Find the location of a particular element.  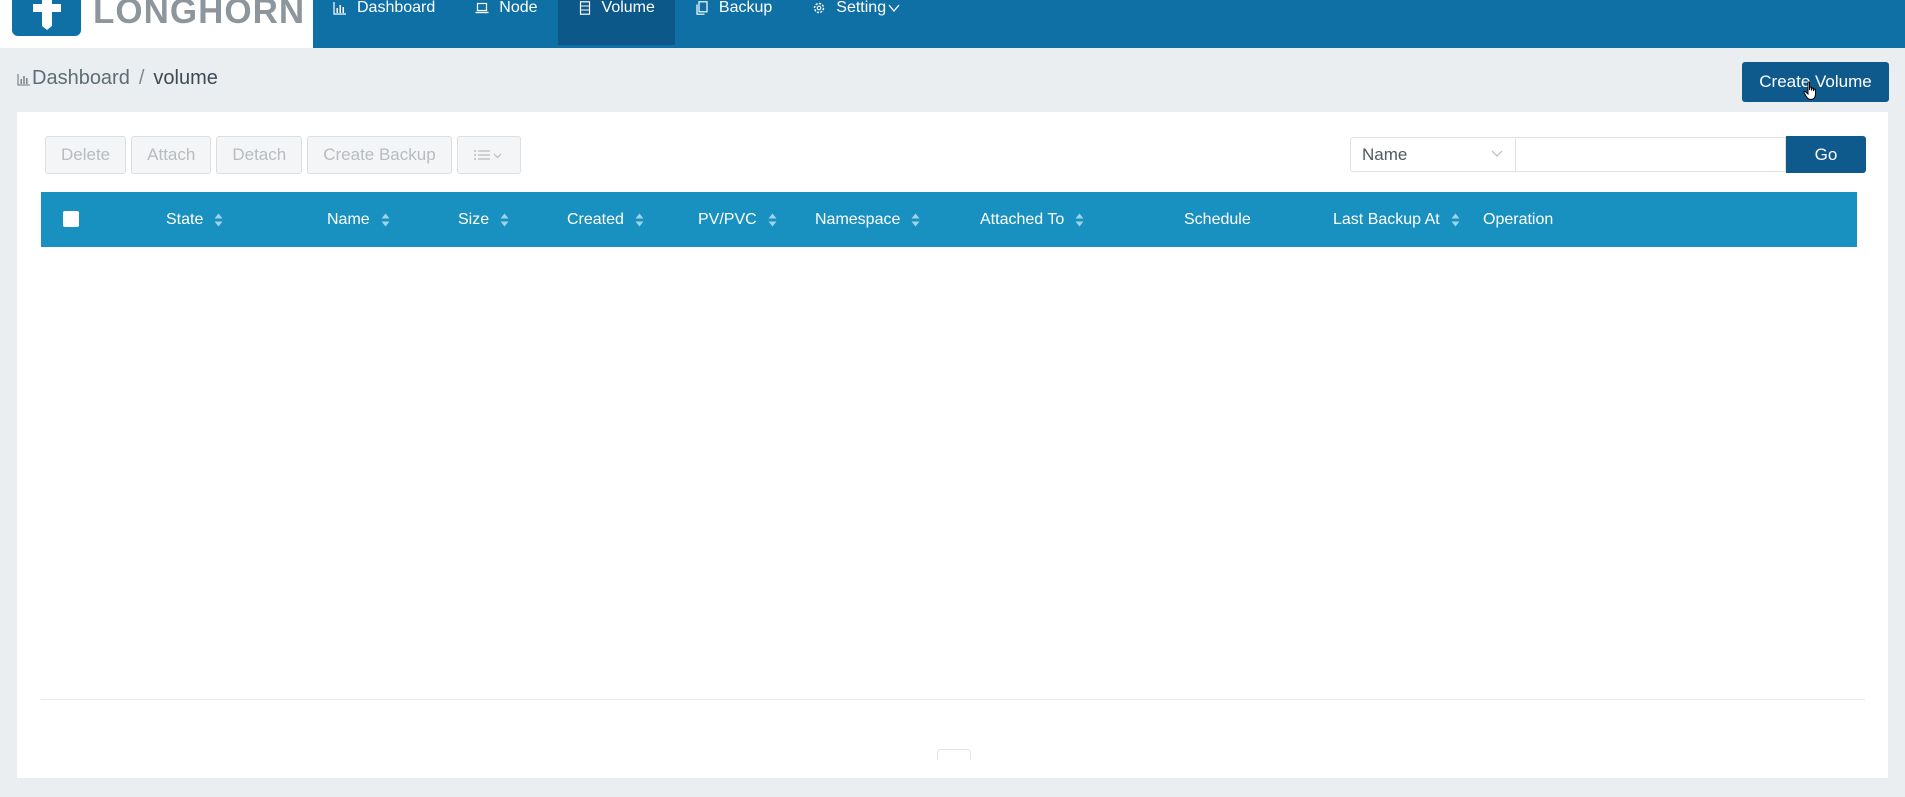

nav-label-node: Node is located at coordinates (518, 8).